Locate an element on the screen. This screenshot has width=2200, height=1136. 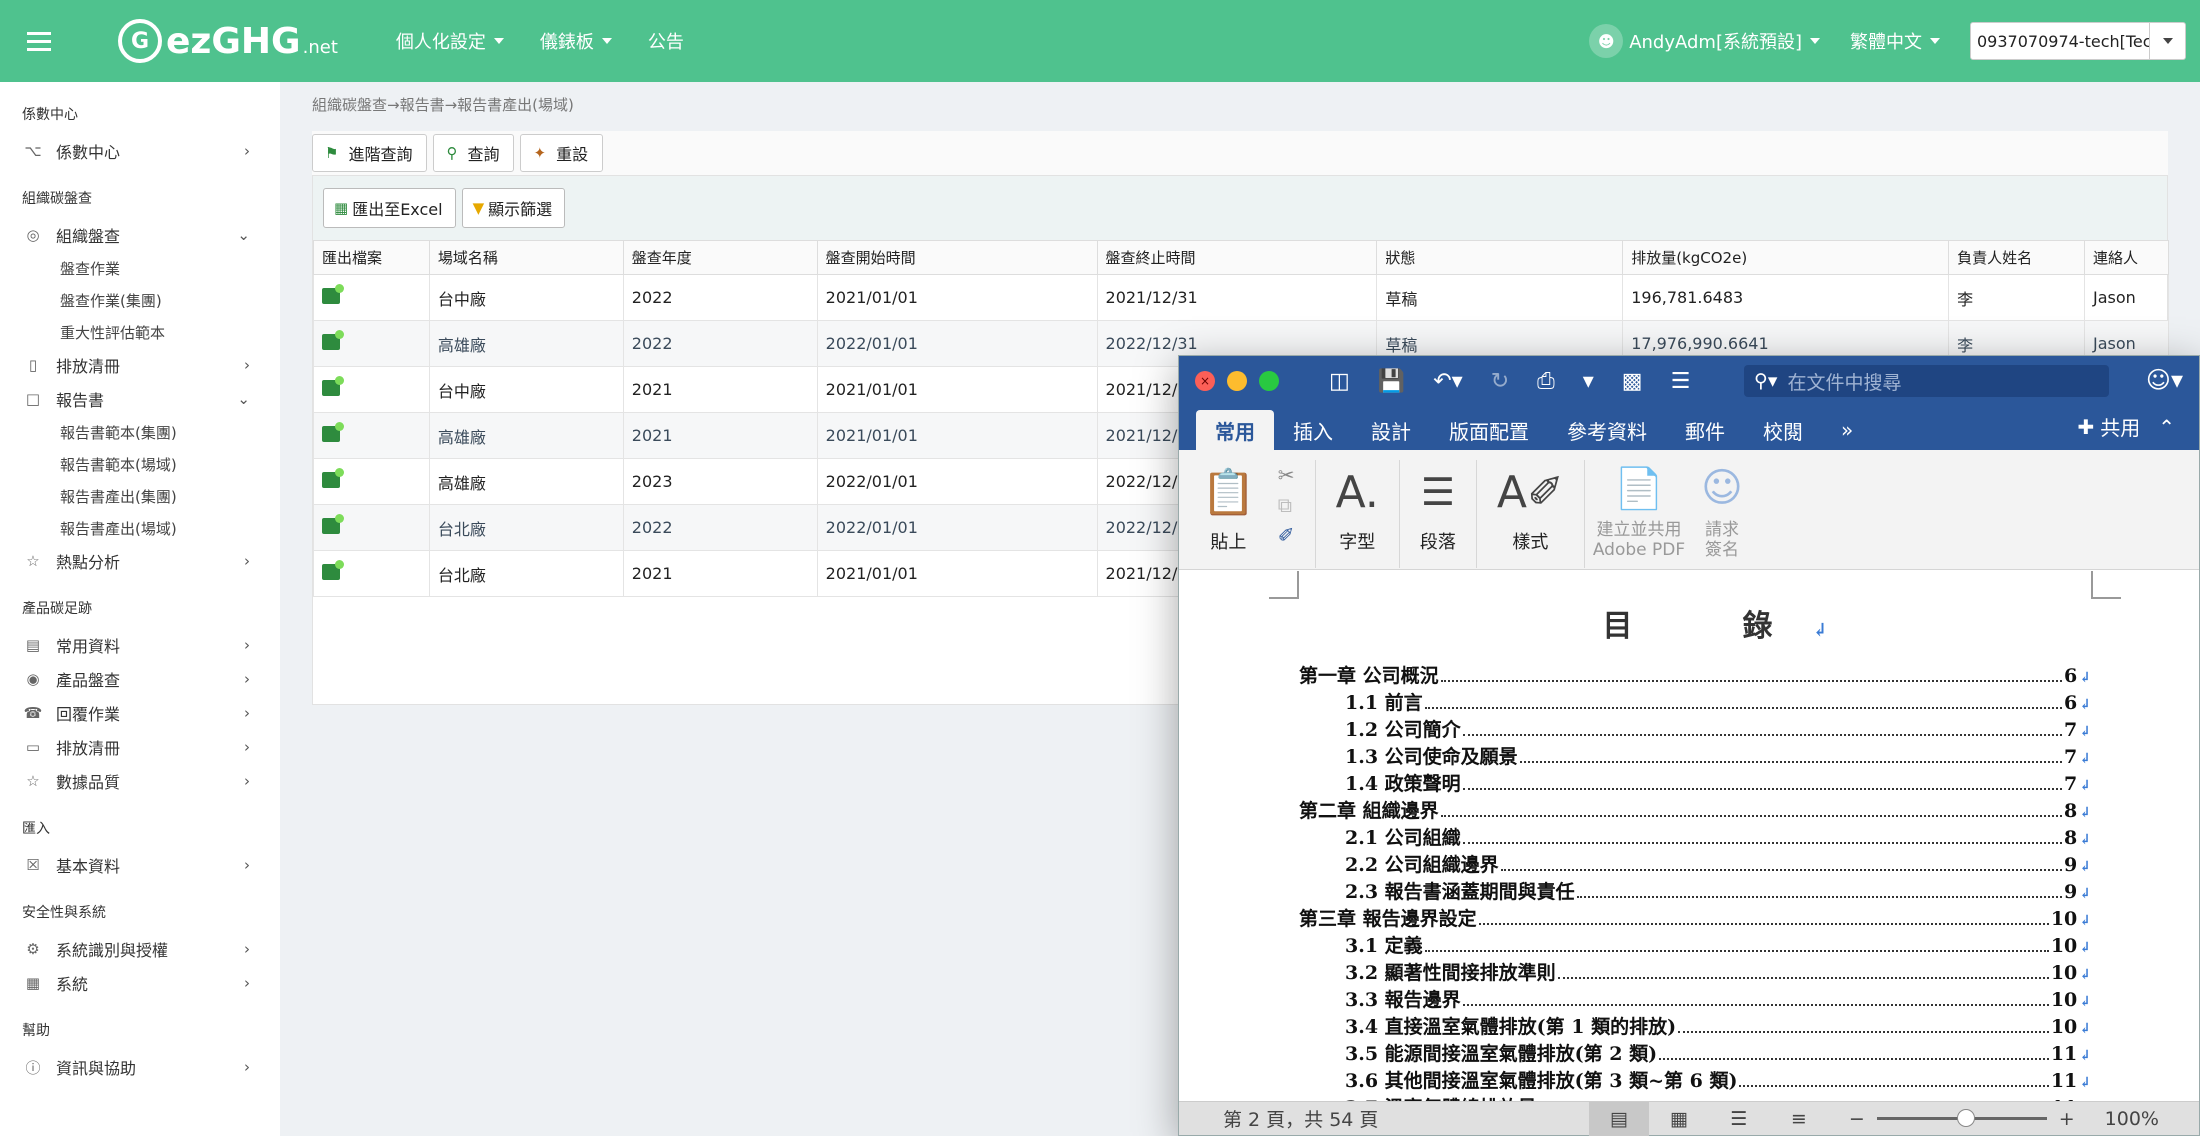
sidebar-item: ◉ 產品盤查 › is located at coordinates (140, 679).